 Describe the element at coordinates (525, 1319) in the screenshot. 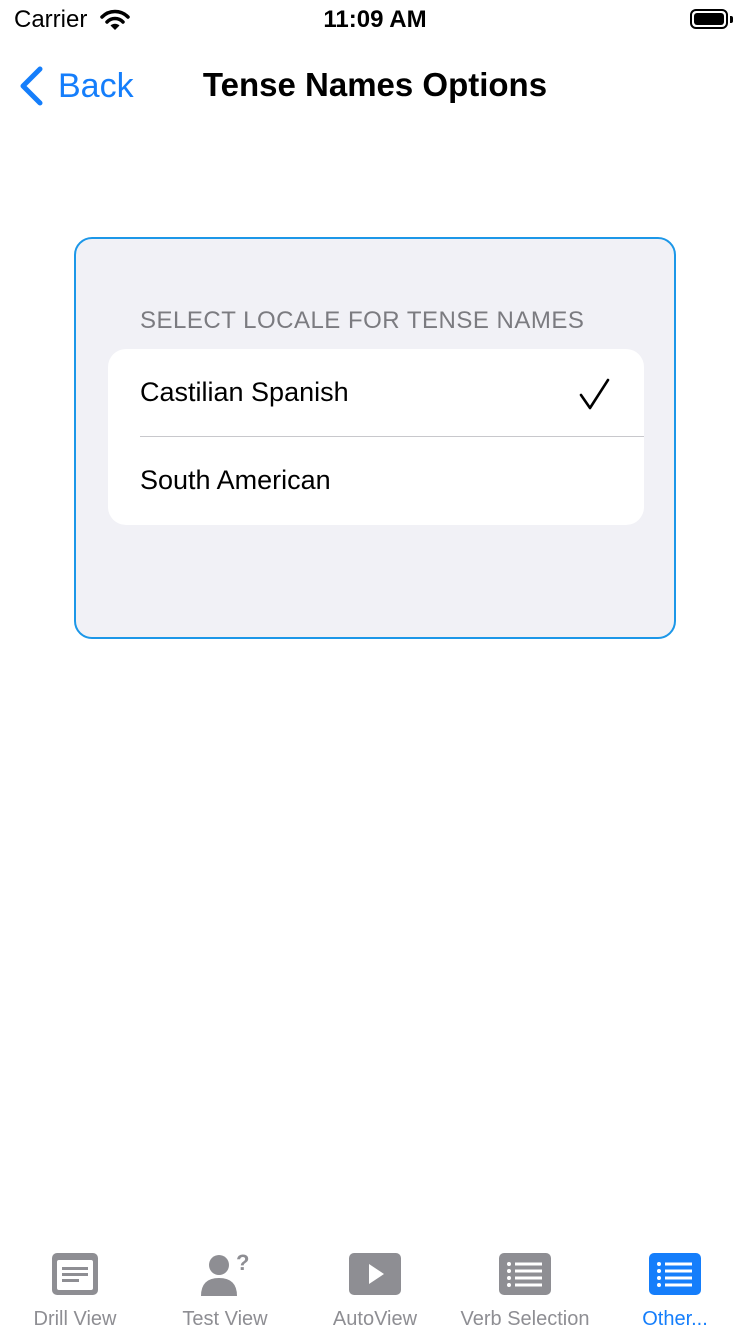

I see `tab-label: Verb Selection` at that location.